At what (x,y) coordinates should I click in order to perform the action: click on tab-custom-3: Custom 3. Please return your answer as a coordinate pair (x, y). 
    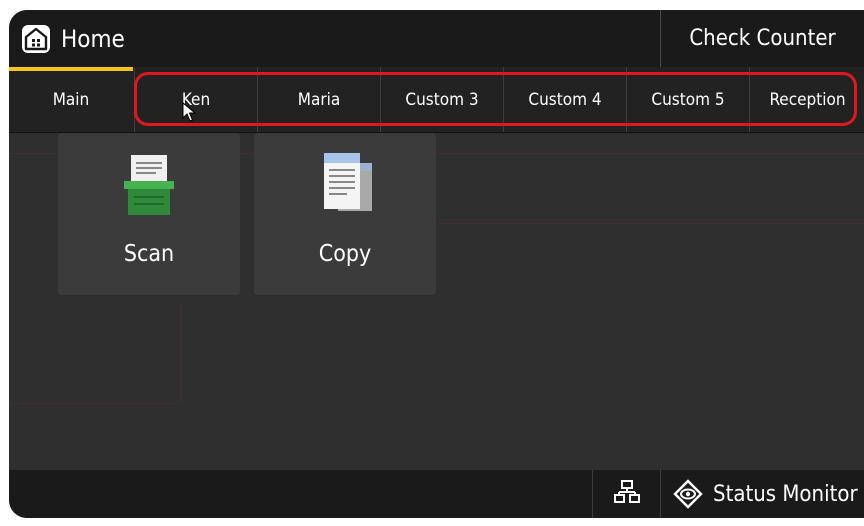
    Looking at the image, I should click on (441, 99).